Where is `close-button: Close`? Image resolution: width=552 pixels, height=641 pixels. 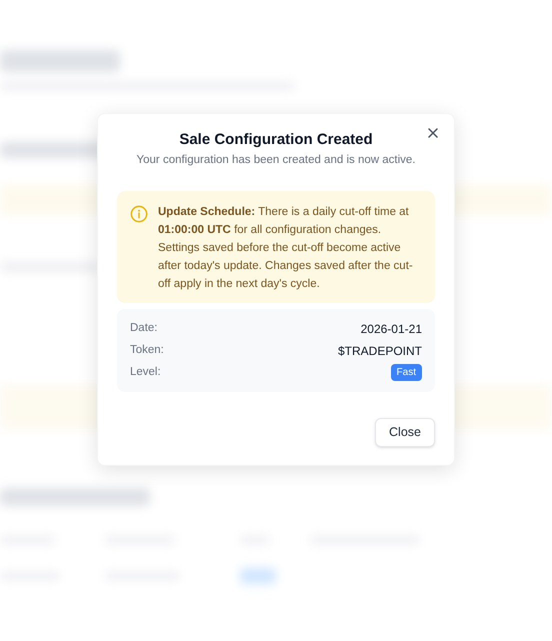 close-button: Close is located at coordinates (405, 433).